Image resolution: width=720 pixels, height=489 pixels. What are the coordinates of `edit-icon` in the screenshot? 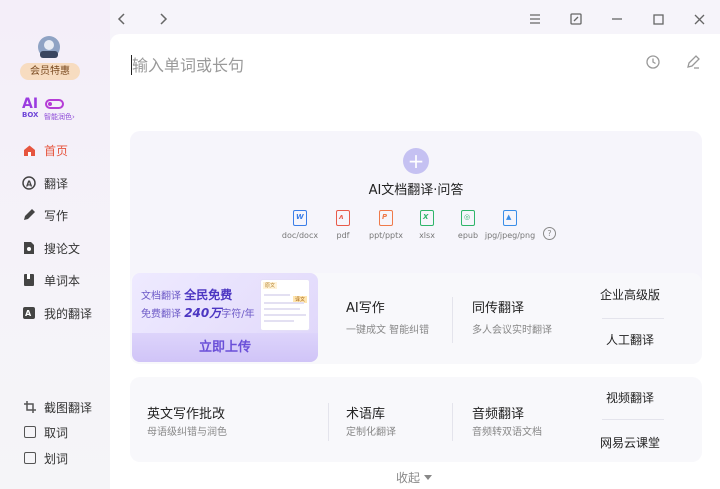 It's located at (693, 62).